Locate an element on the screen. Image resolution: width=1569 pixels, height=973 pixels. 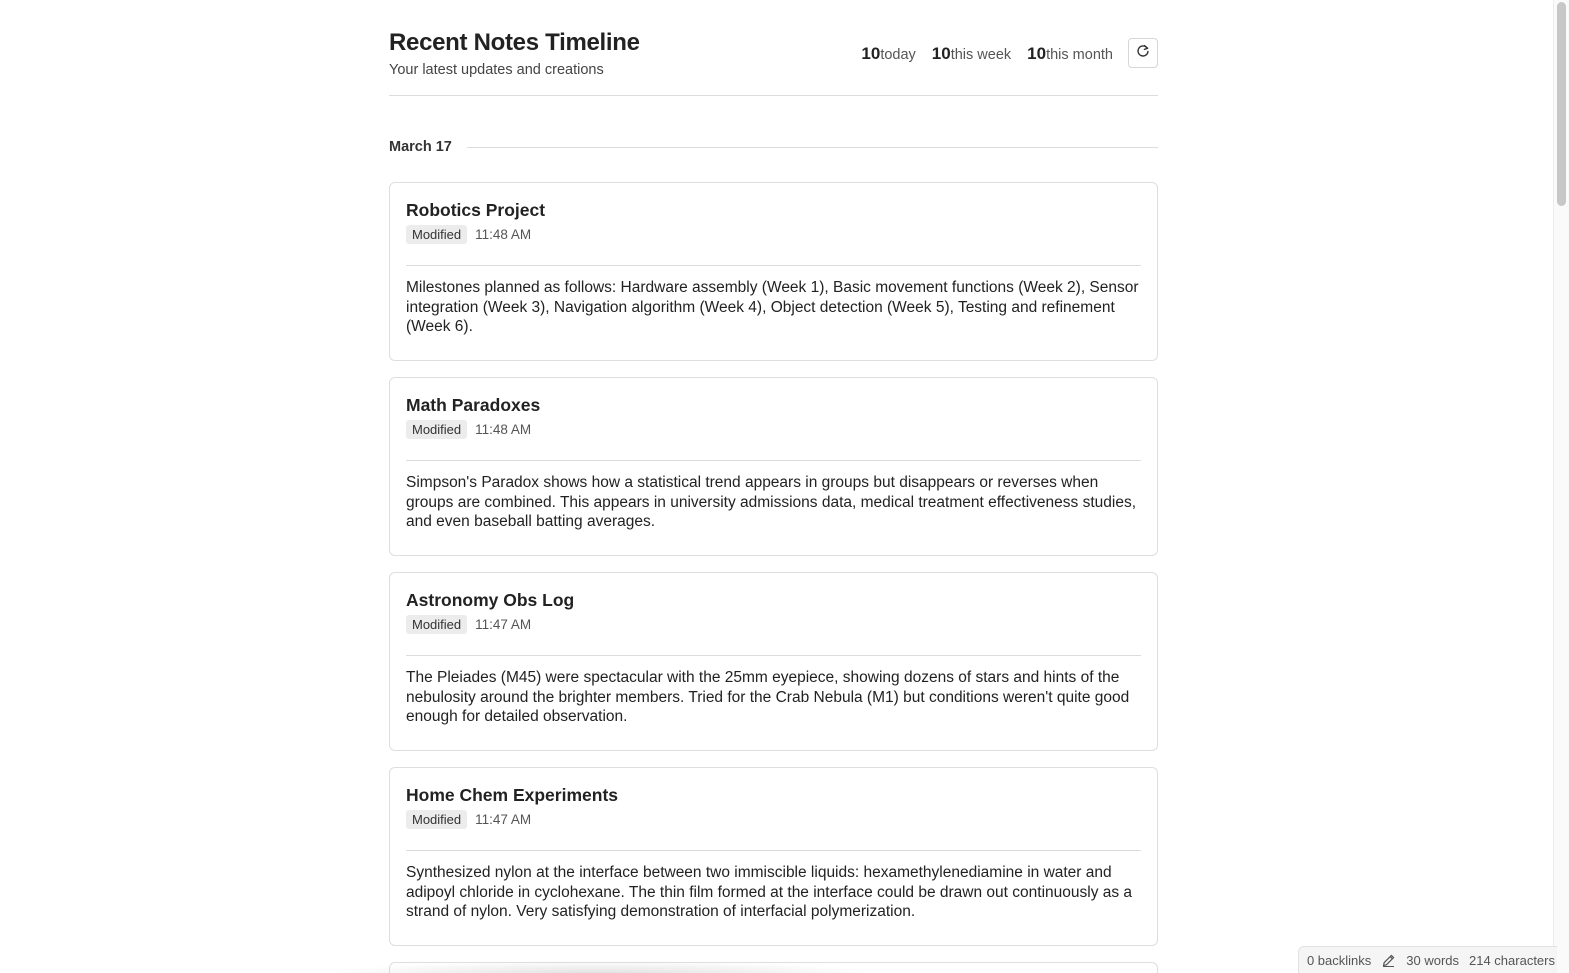
stat-week: 10 this week is located at coordinates (971, 54).